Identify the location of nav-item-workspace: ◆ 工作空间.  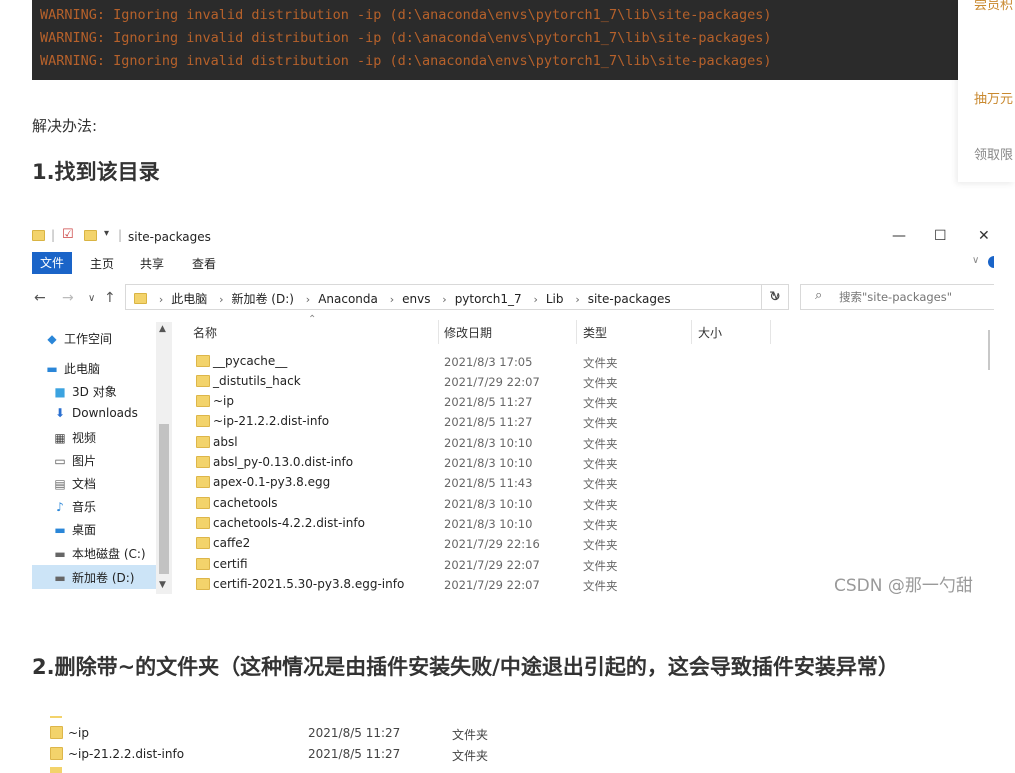
(78, 338).